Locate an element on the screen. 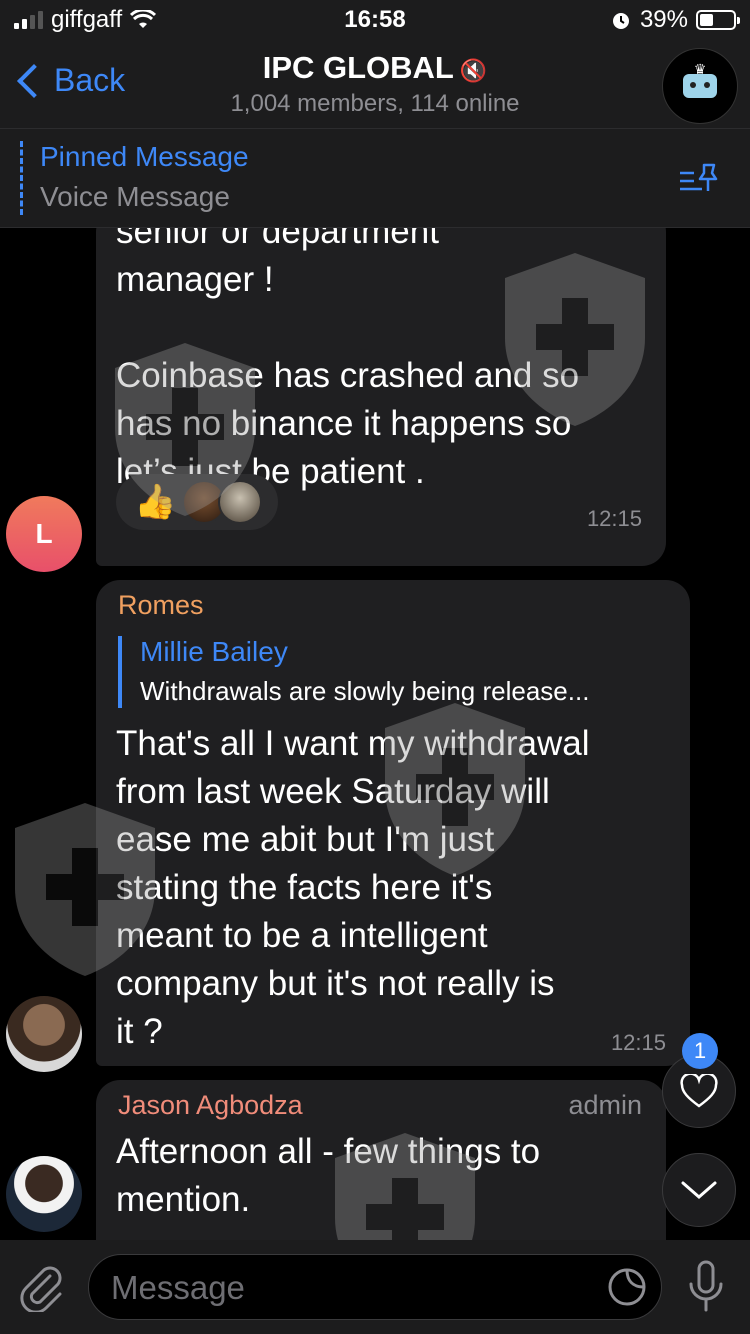 This screenshot has height=1334, width=750. pinned-list-icon is located at coordinates (699, 178).